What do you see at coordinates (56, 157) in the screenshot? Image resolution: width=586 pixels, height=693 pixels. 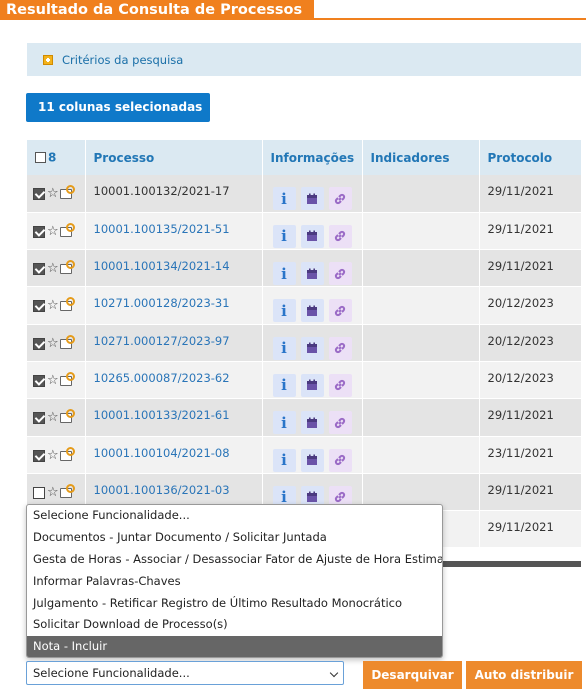 I see `header-select-all: 8` at bounding box center [56, 157].